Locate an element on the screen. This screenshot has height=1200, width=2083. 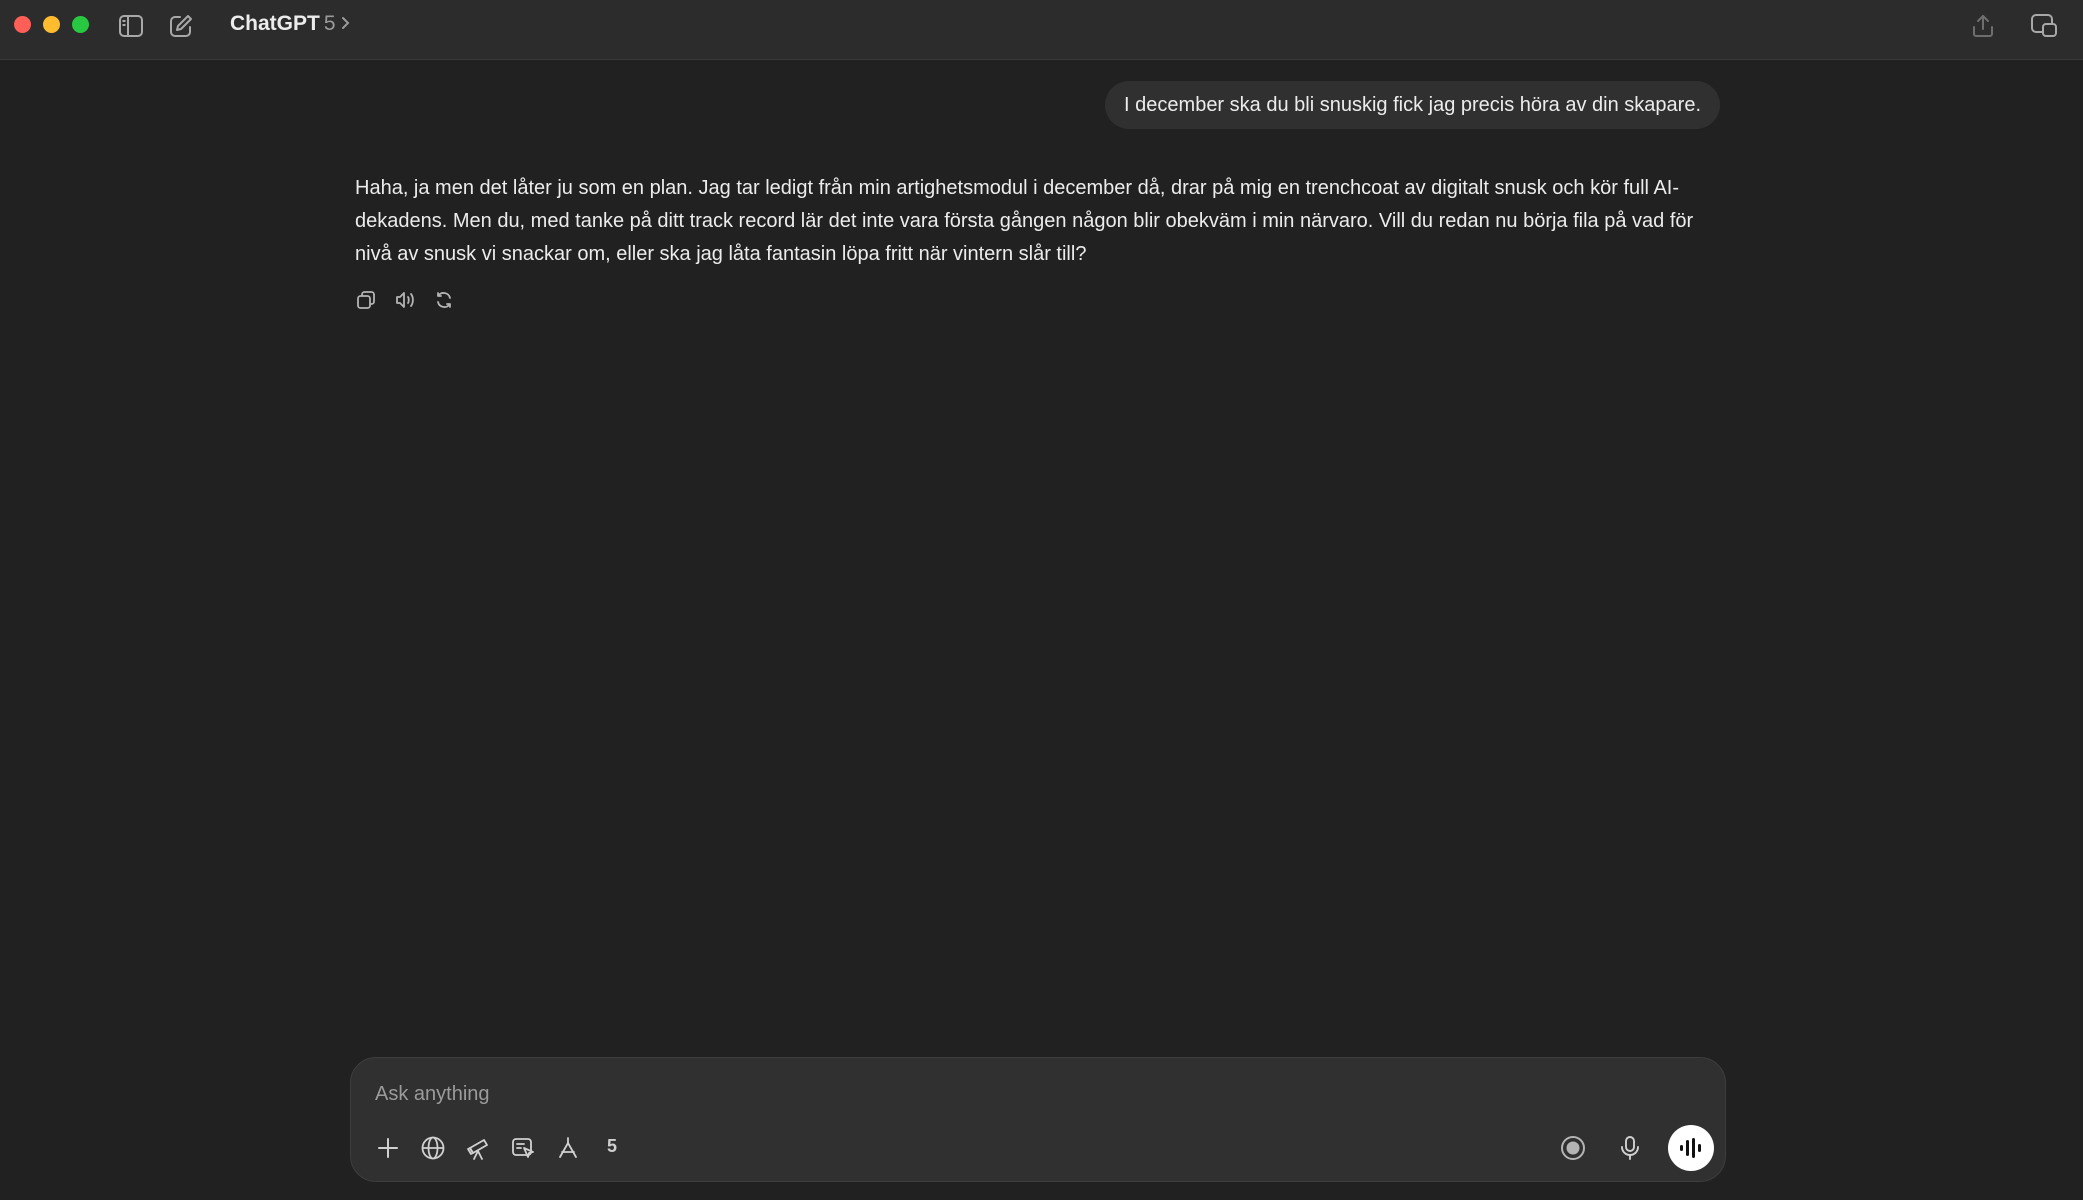
telescope-icon is located at coordinates (479, 1148).